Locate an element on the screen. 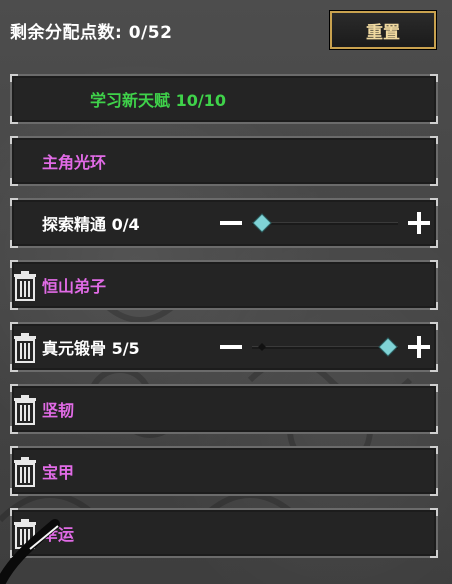 The image size is (452, 584). reset-button: 重置 is located at coordinates (383, 30).